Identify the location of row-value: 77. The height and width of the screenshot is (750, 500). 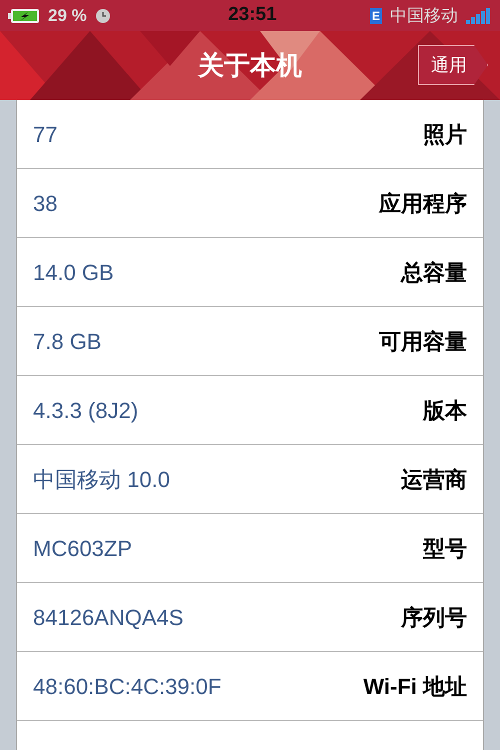
(45, 134).